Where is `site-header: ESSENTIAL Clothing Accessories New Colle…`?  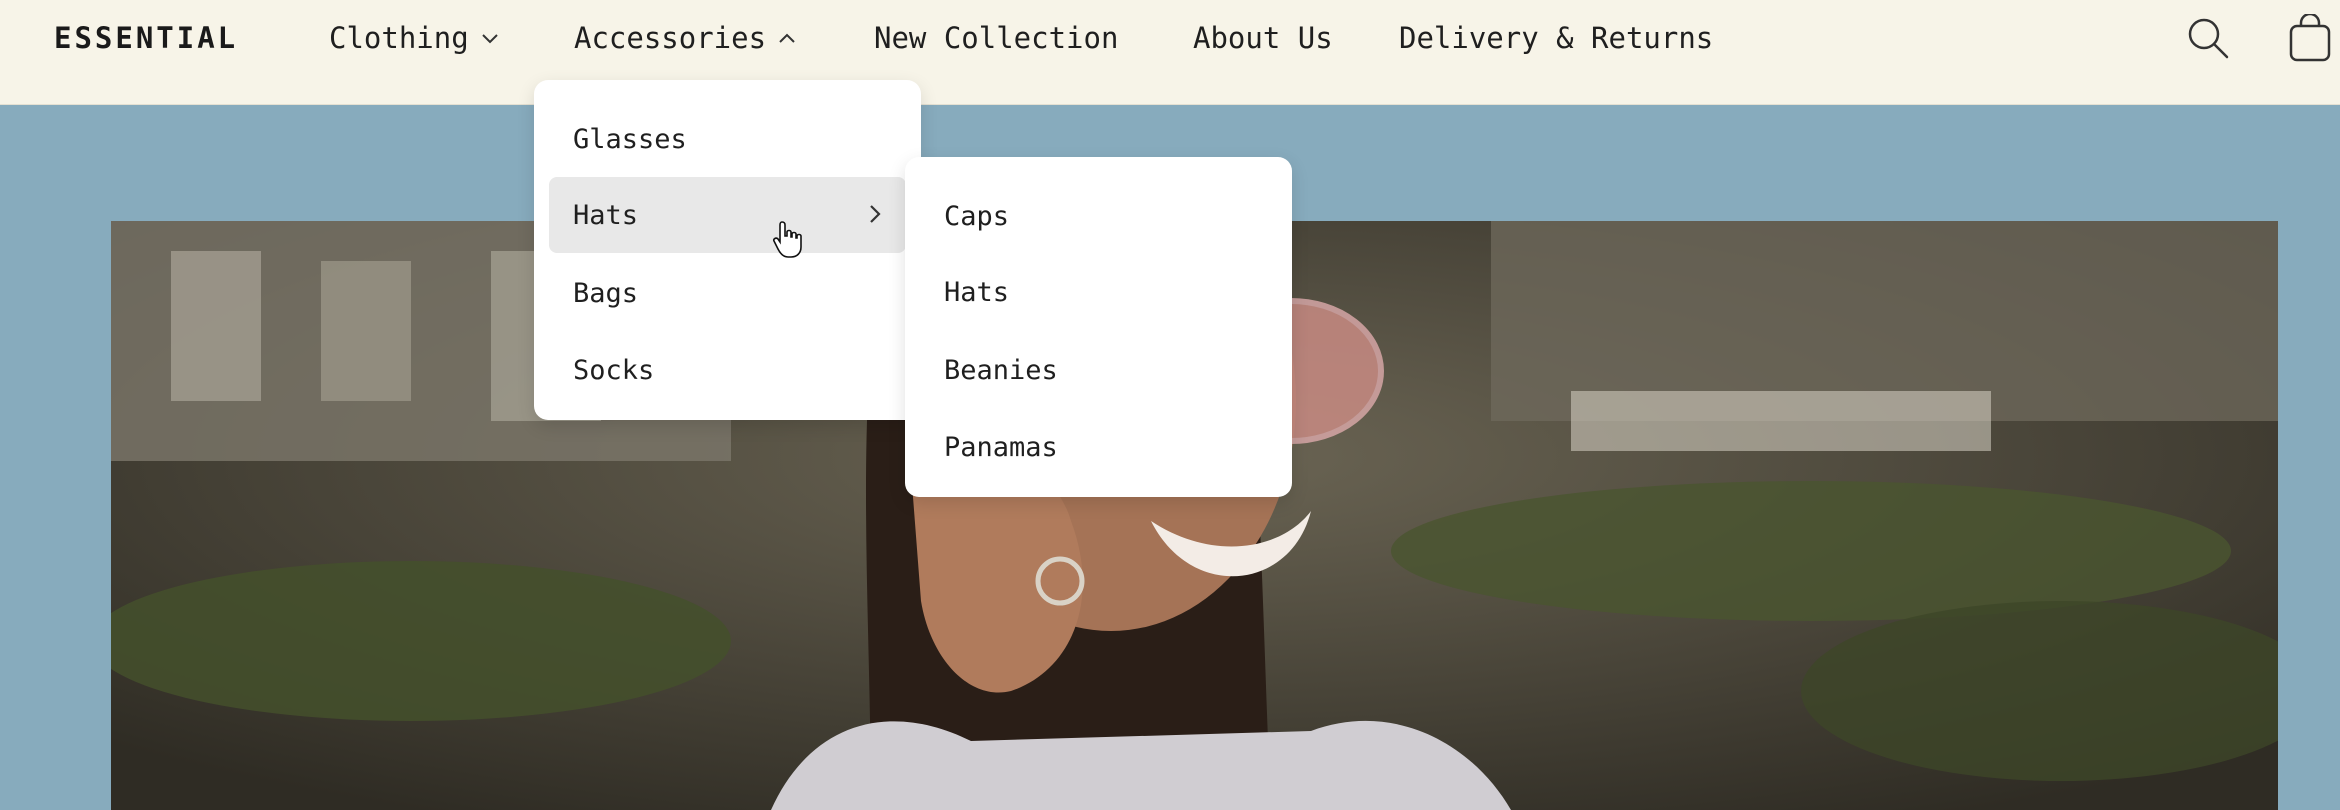
site-header: ESSENTIAL Clothing Accessories New Colle… is located at coordinates (1170, 52).